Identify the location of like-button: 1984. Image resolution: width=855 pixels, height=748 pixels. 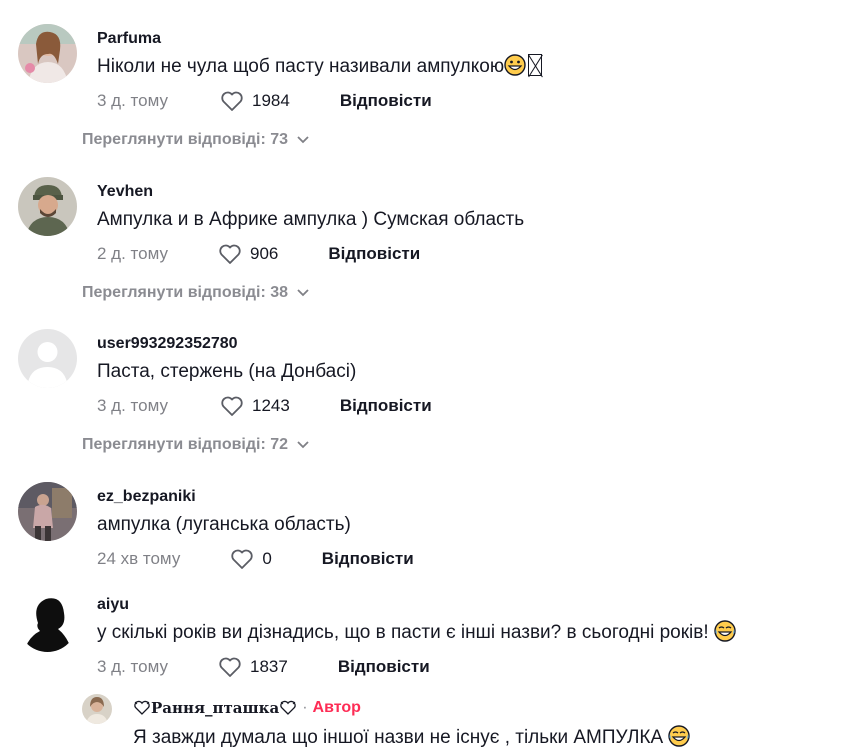
(255, 101).